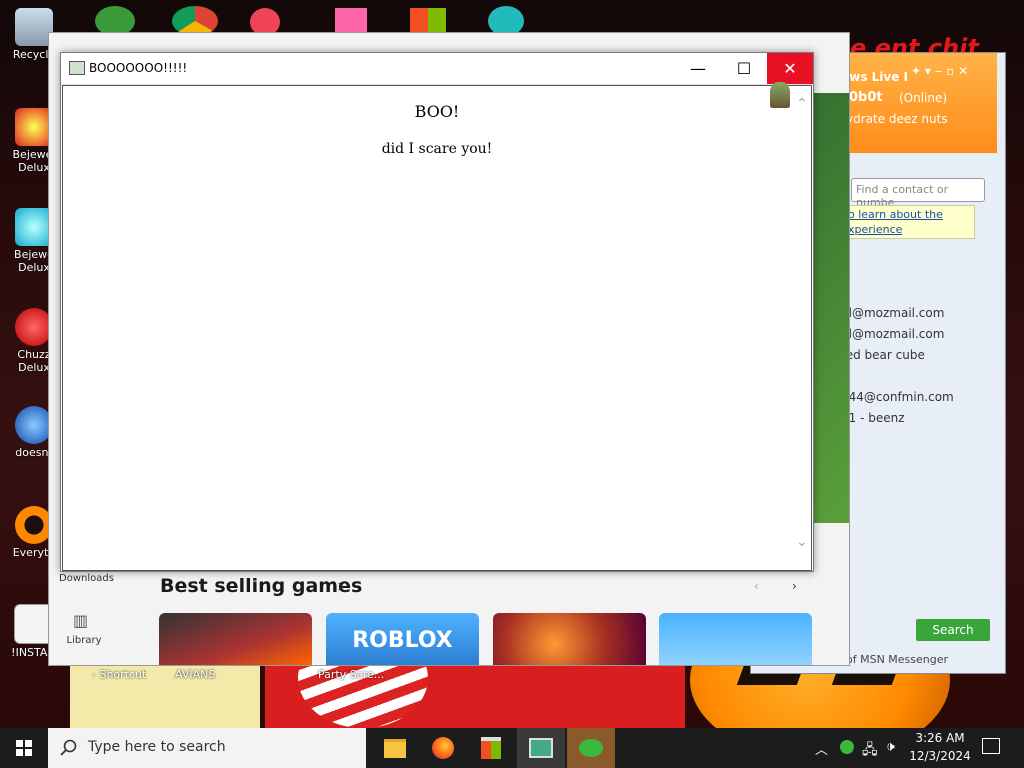 This screenshot has height=768, width=1024. What do you see at coordinates (77, 68) in the screenshot?
I see `window-app-icon` at bounding box center [77, 68].